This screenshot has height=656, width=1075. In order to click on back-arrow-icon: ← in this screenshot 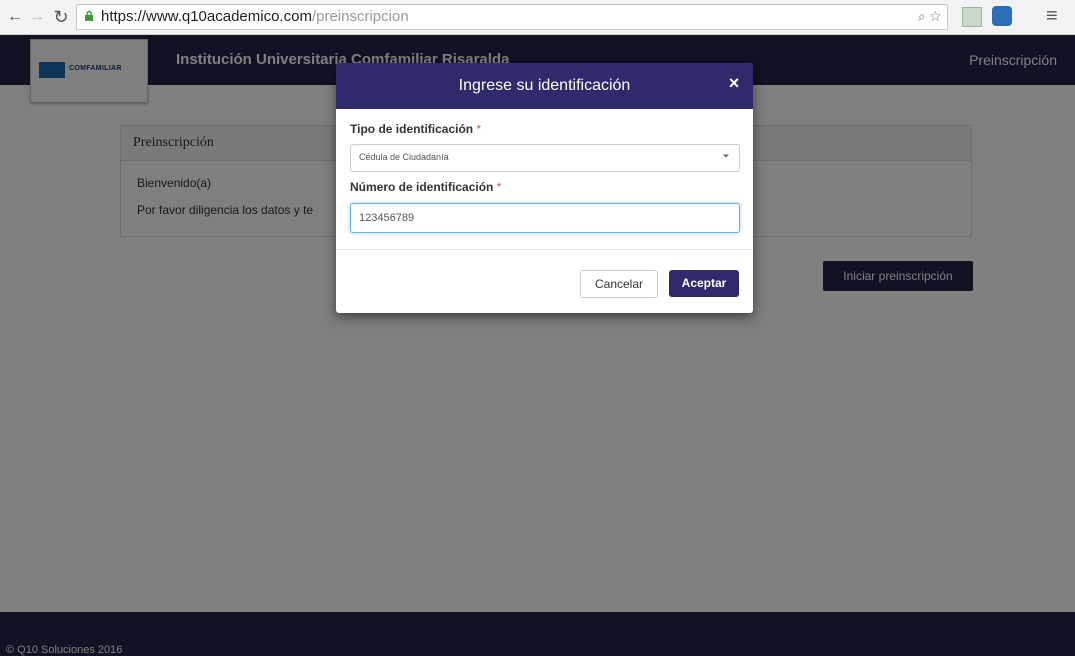, I will do `click(15, 17)`.